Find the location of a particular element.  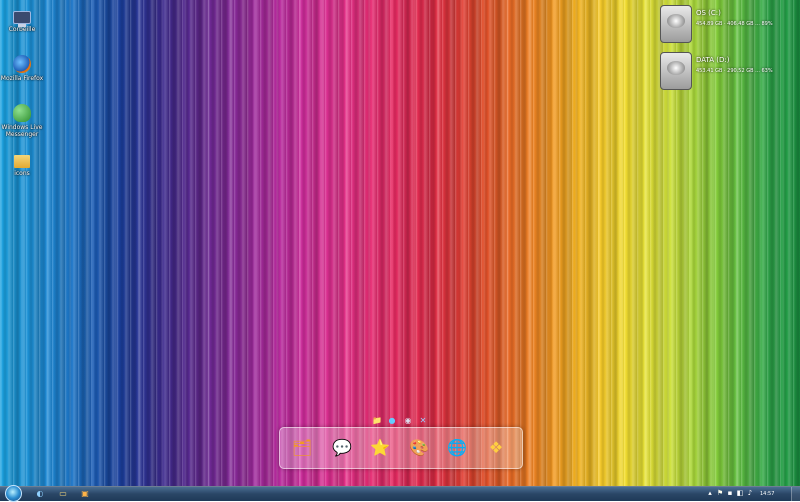

messenger-icon is located at coordinates (22, 113).